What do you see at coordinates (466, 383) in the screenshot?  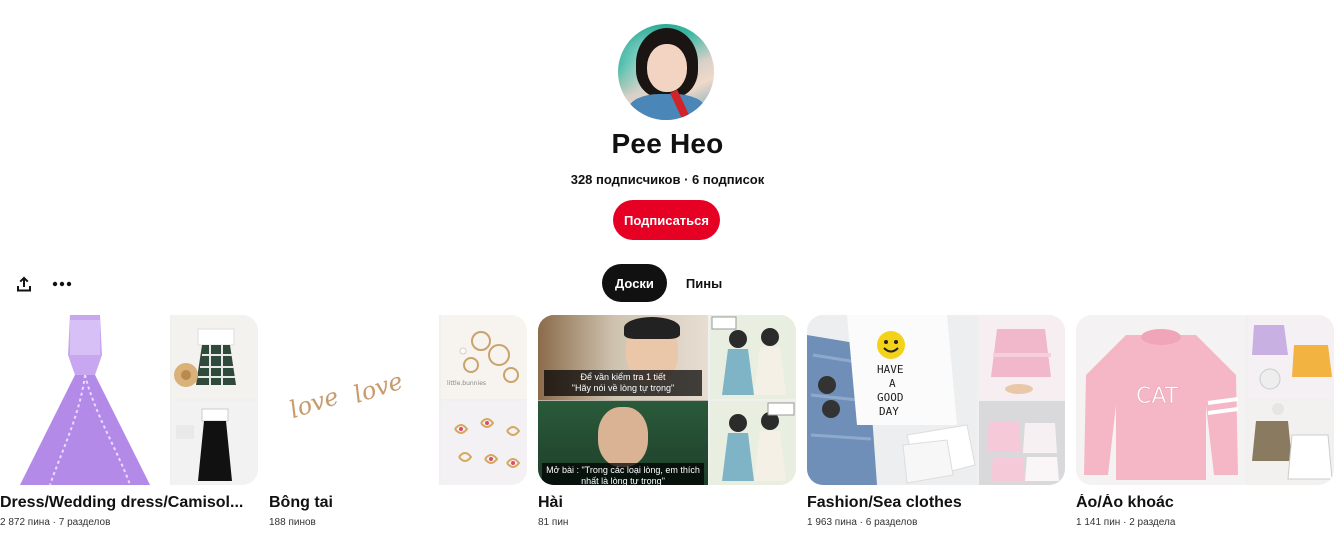 I see `cover-text-earring-brand: little.bunnies` at bounding box center [466, 383].